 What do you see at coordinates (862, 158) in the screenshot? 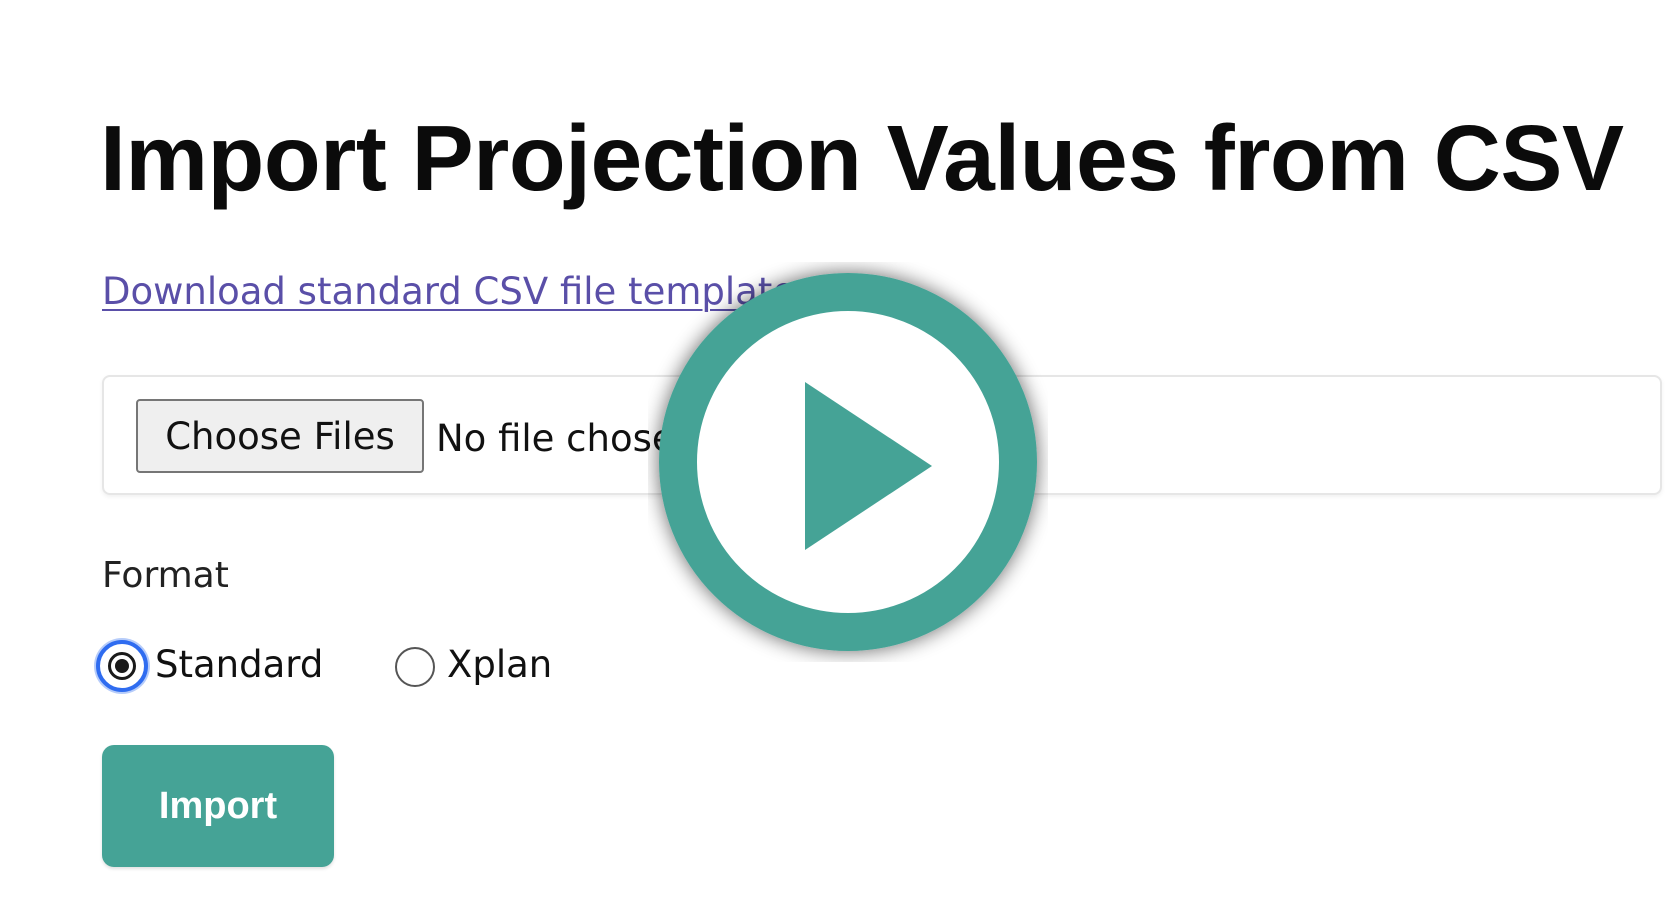
I see `page-title: Import Projection Values from CSV` at bounding box center [862, 158].